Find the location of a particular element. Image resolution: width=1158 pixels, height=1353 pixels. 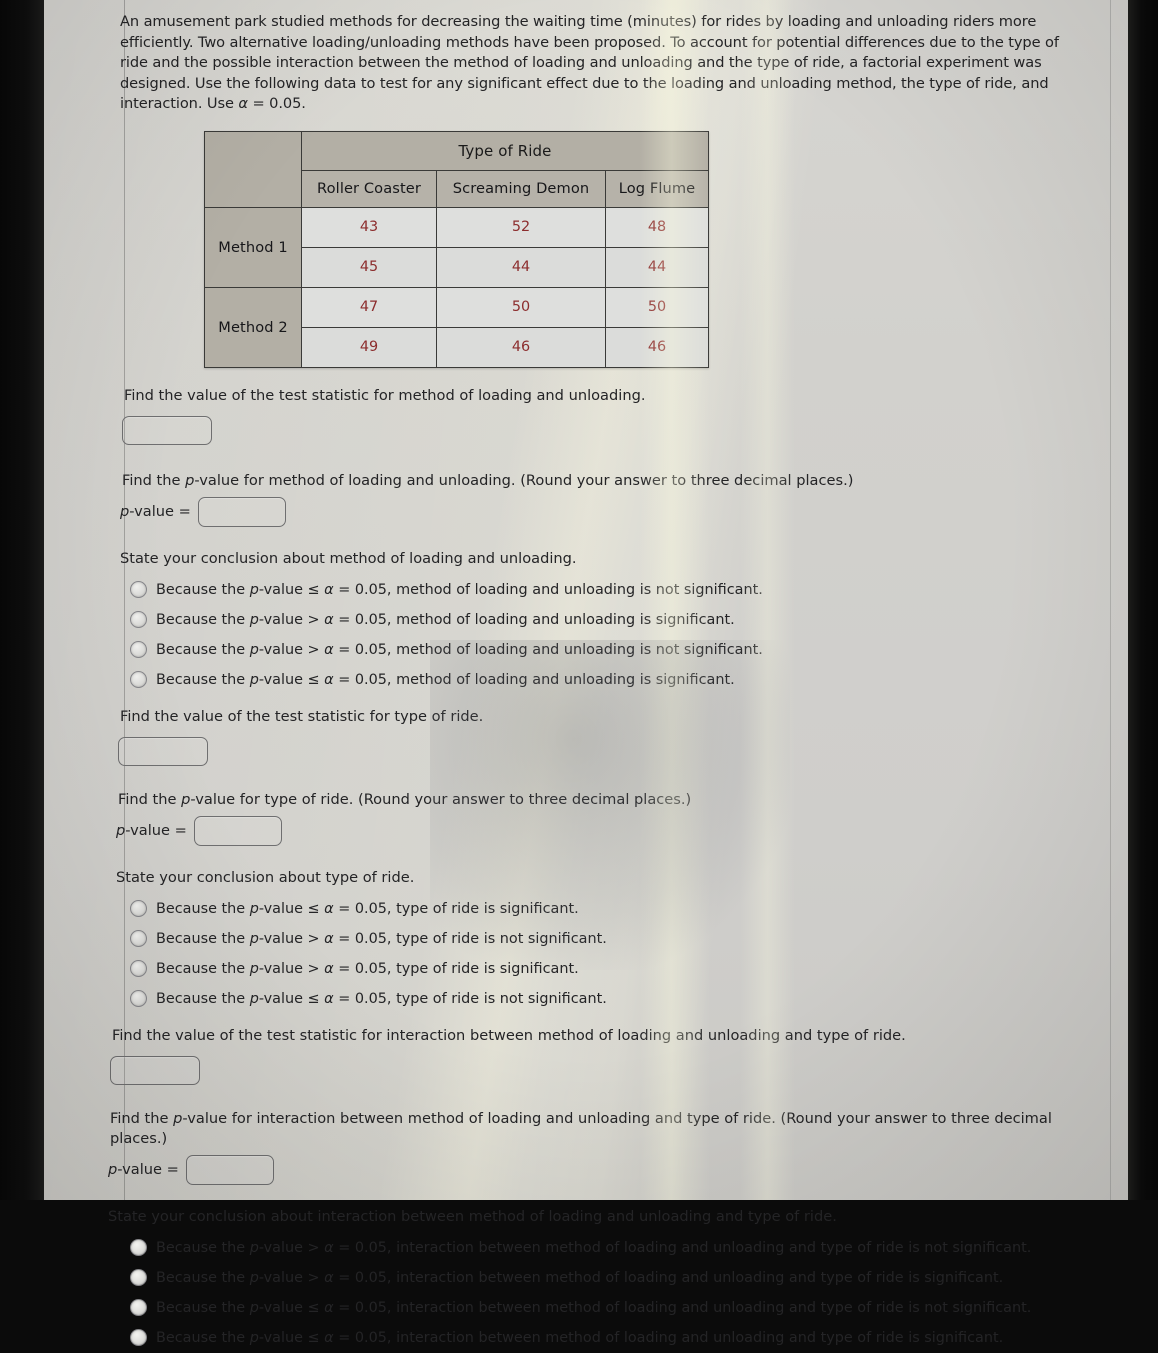

interaction-pvalue-input is located at coordinates (229, 1169).